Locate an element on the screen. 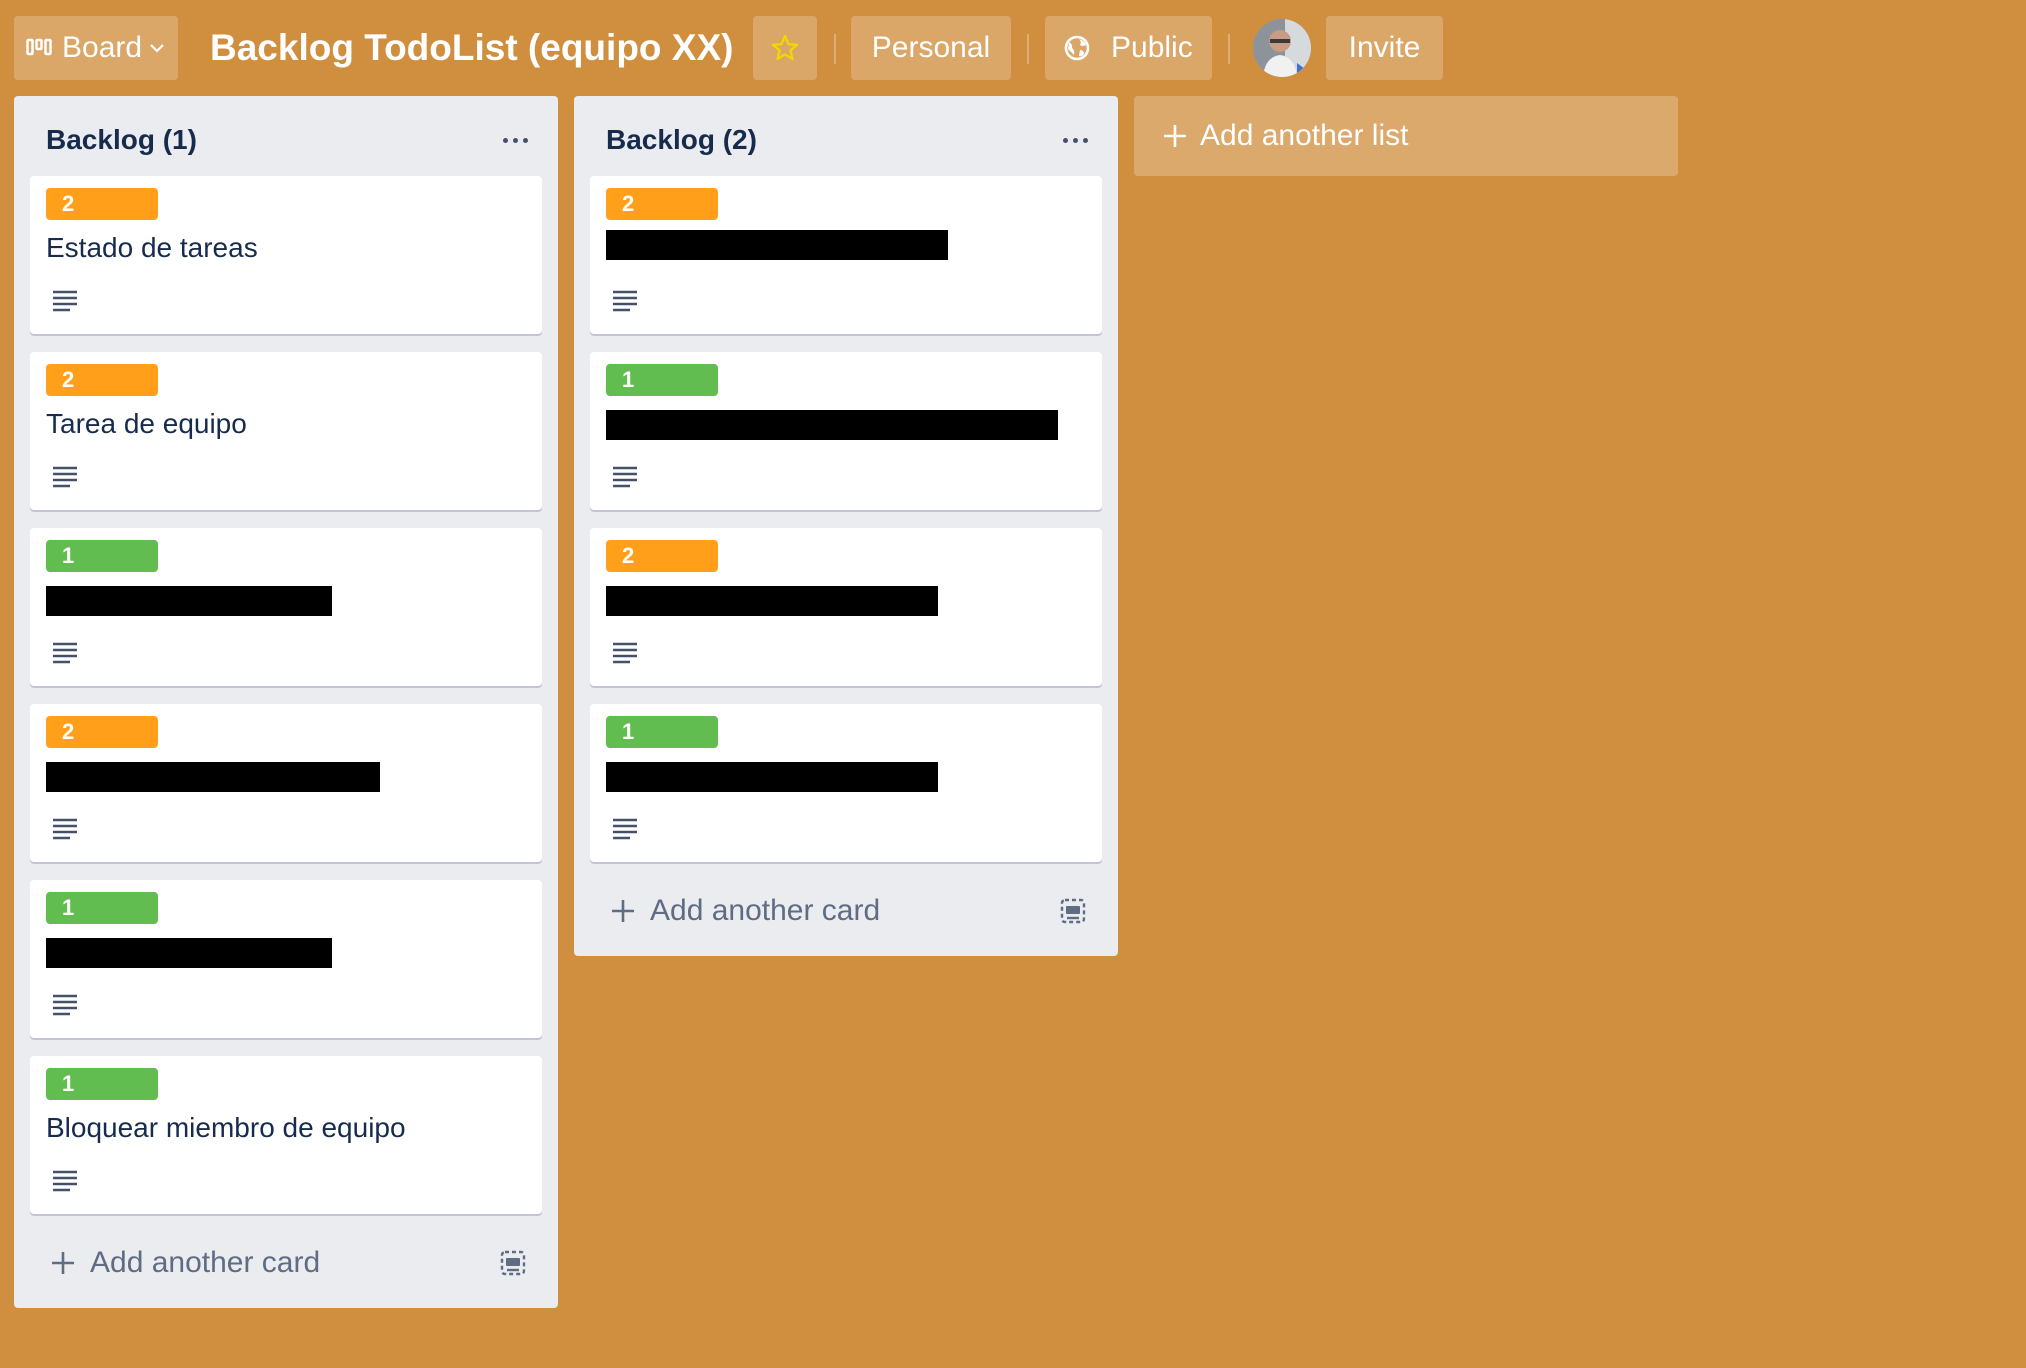 The height and width of the screenshot is (1368, 2026). public-visibility-button: Public is located at coordinates (1128, 48).